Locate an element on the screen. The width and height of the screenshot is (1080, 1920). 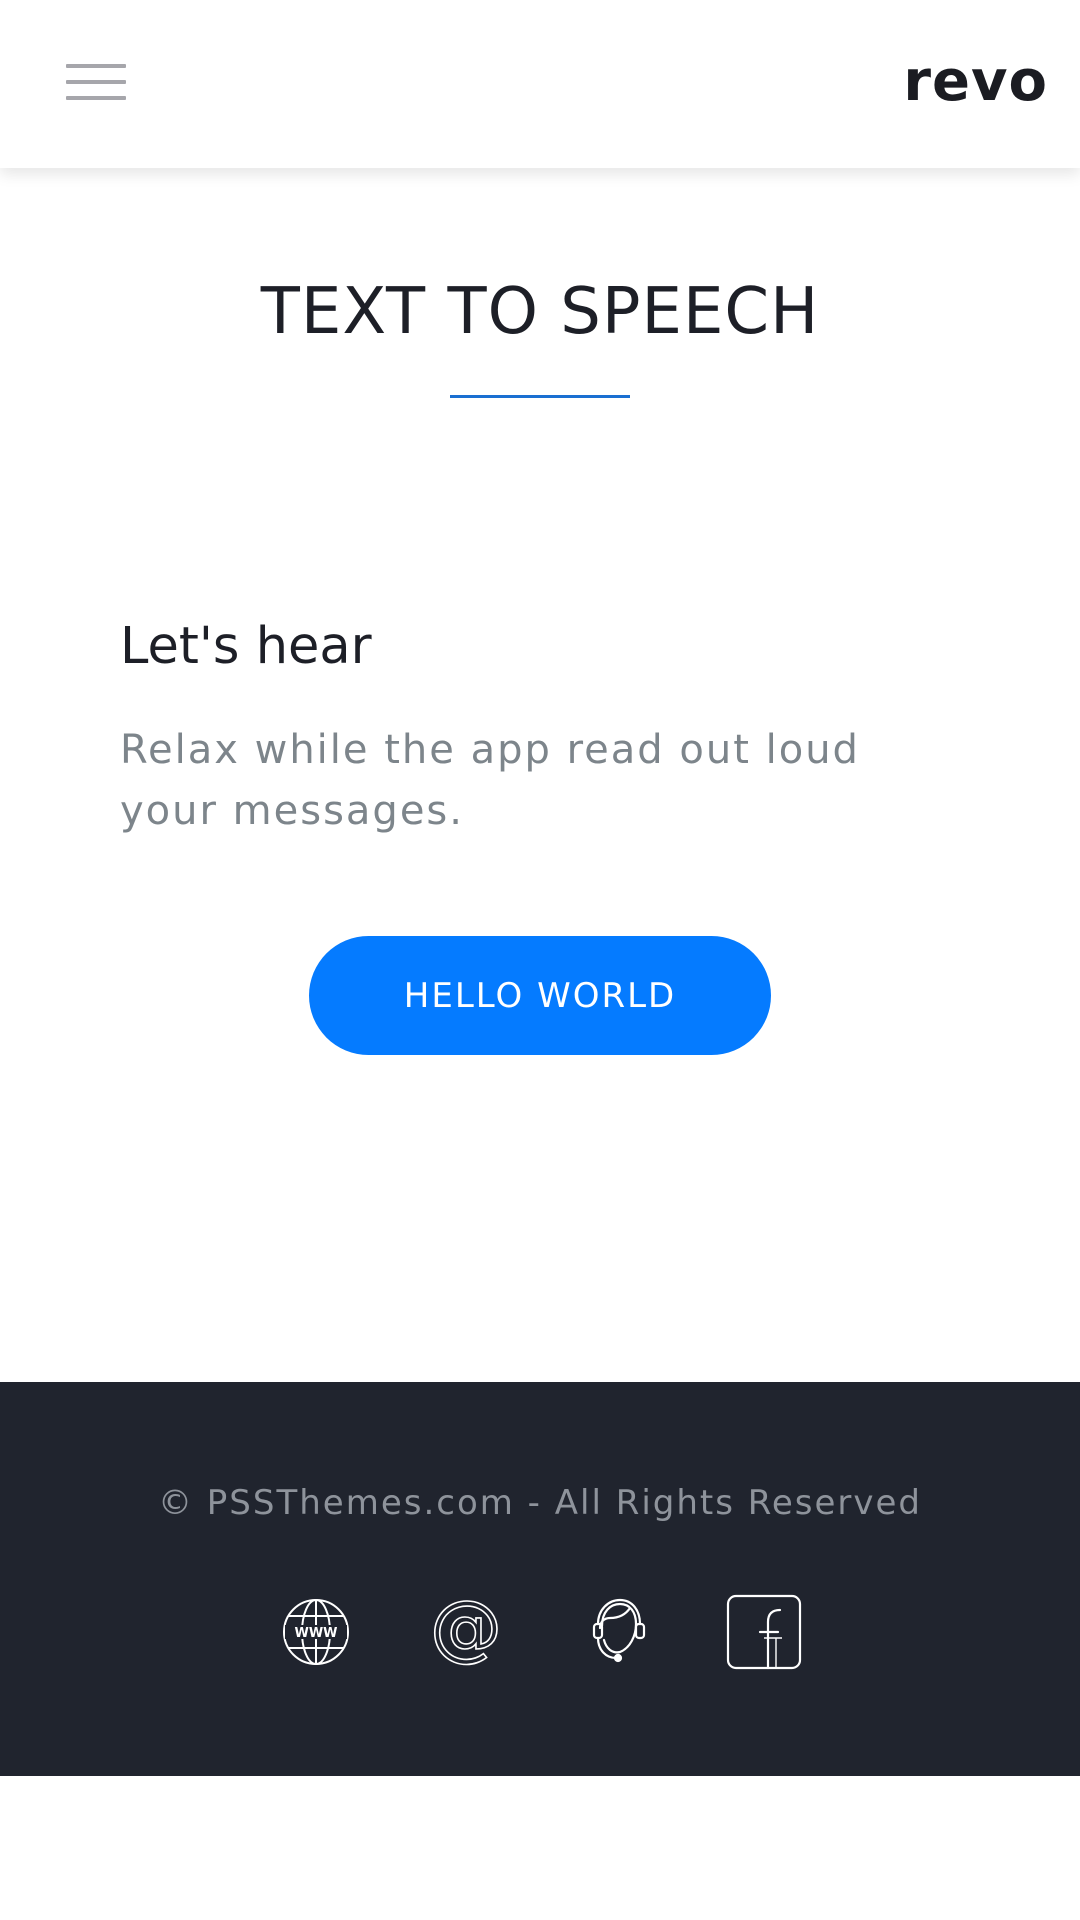
page-title: TEXT TO SPEECH is located at coordinates (540, 312).